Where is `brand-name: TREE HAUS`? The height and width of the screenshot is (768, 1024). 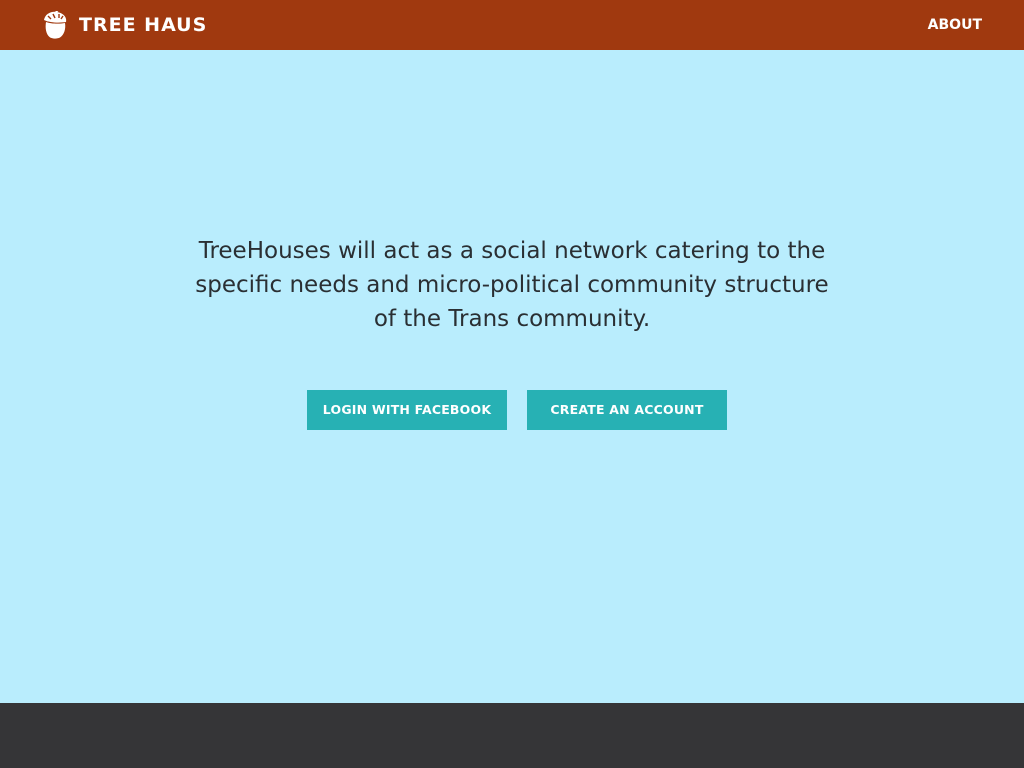 brand-name: TREE HAUS is located at coordinates (143, 25).